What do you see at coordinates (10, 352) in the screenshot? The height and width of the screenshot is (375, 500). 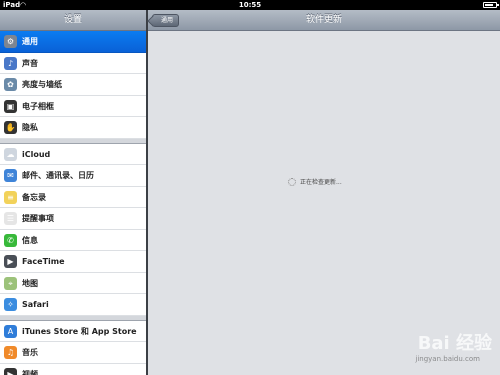 I see `music-icon: ♫` at bounding box center [10, 352].